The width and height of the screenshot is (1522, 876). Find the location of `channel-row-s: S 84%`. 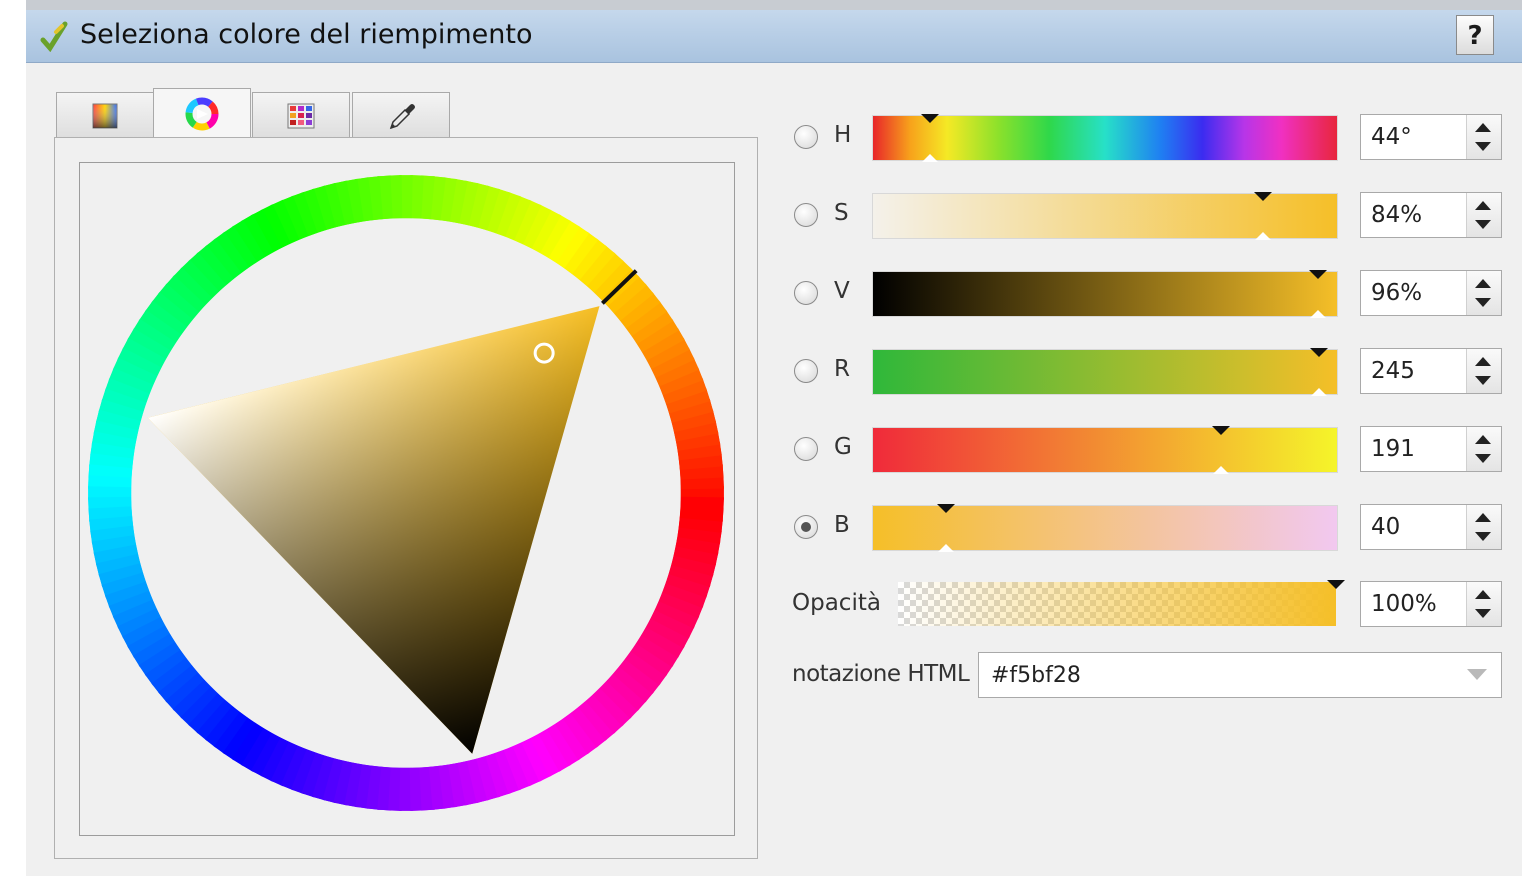

channel-row-s: S 84% is located at coordinates (774, 216).